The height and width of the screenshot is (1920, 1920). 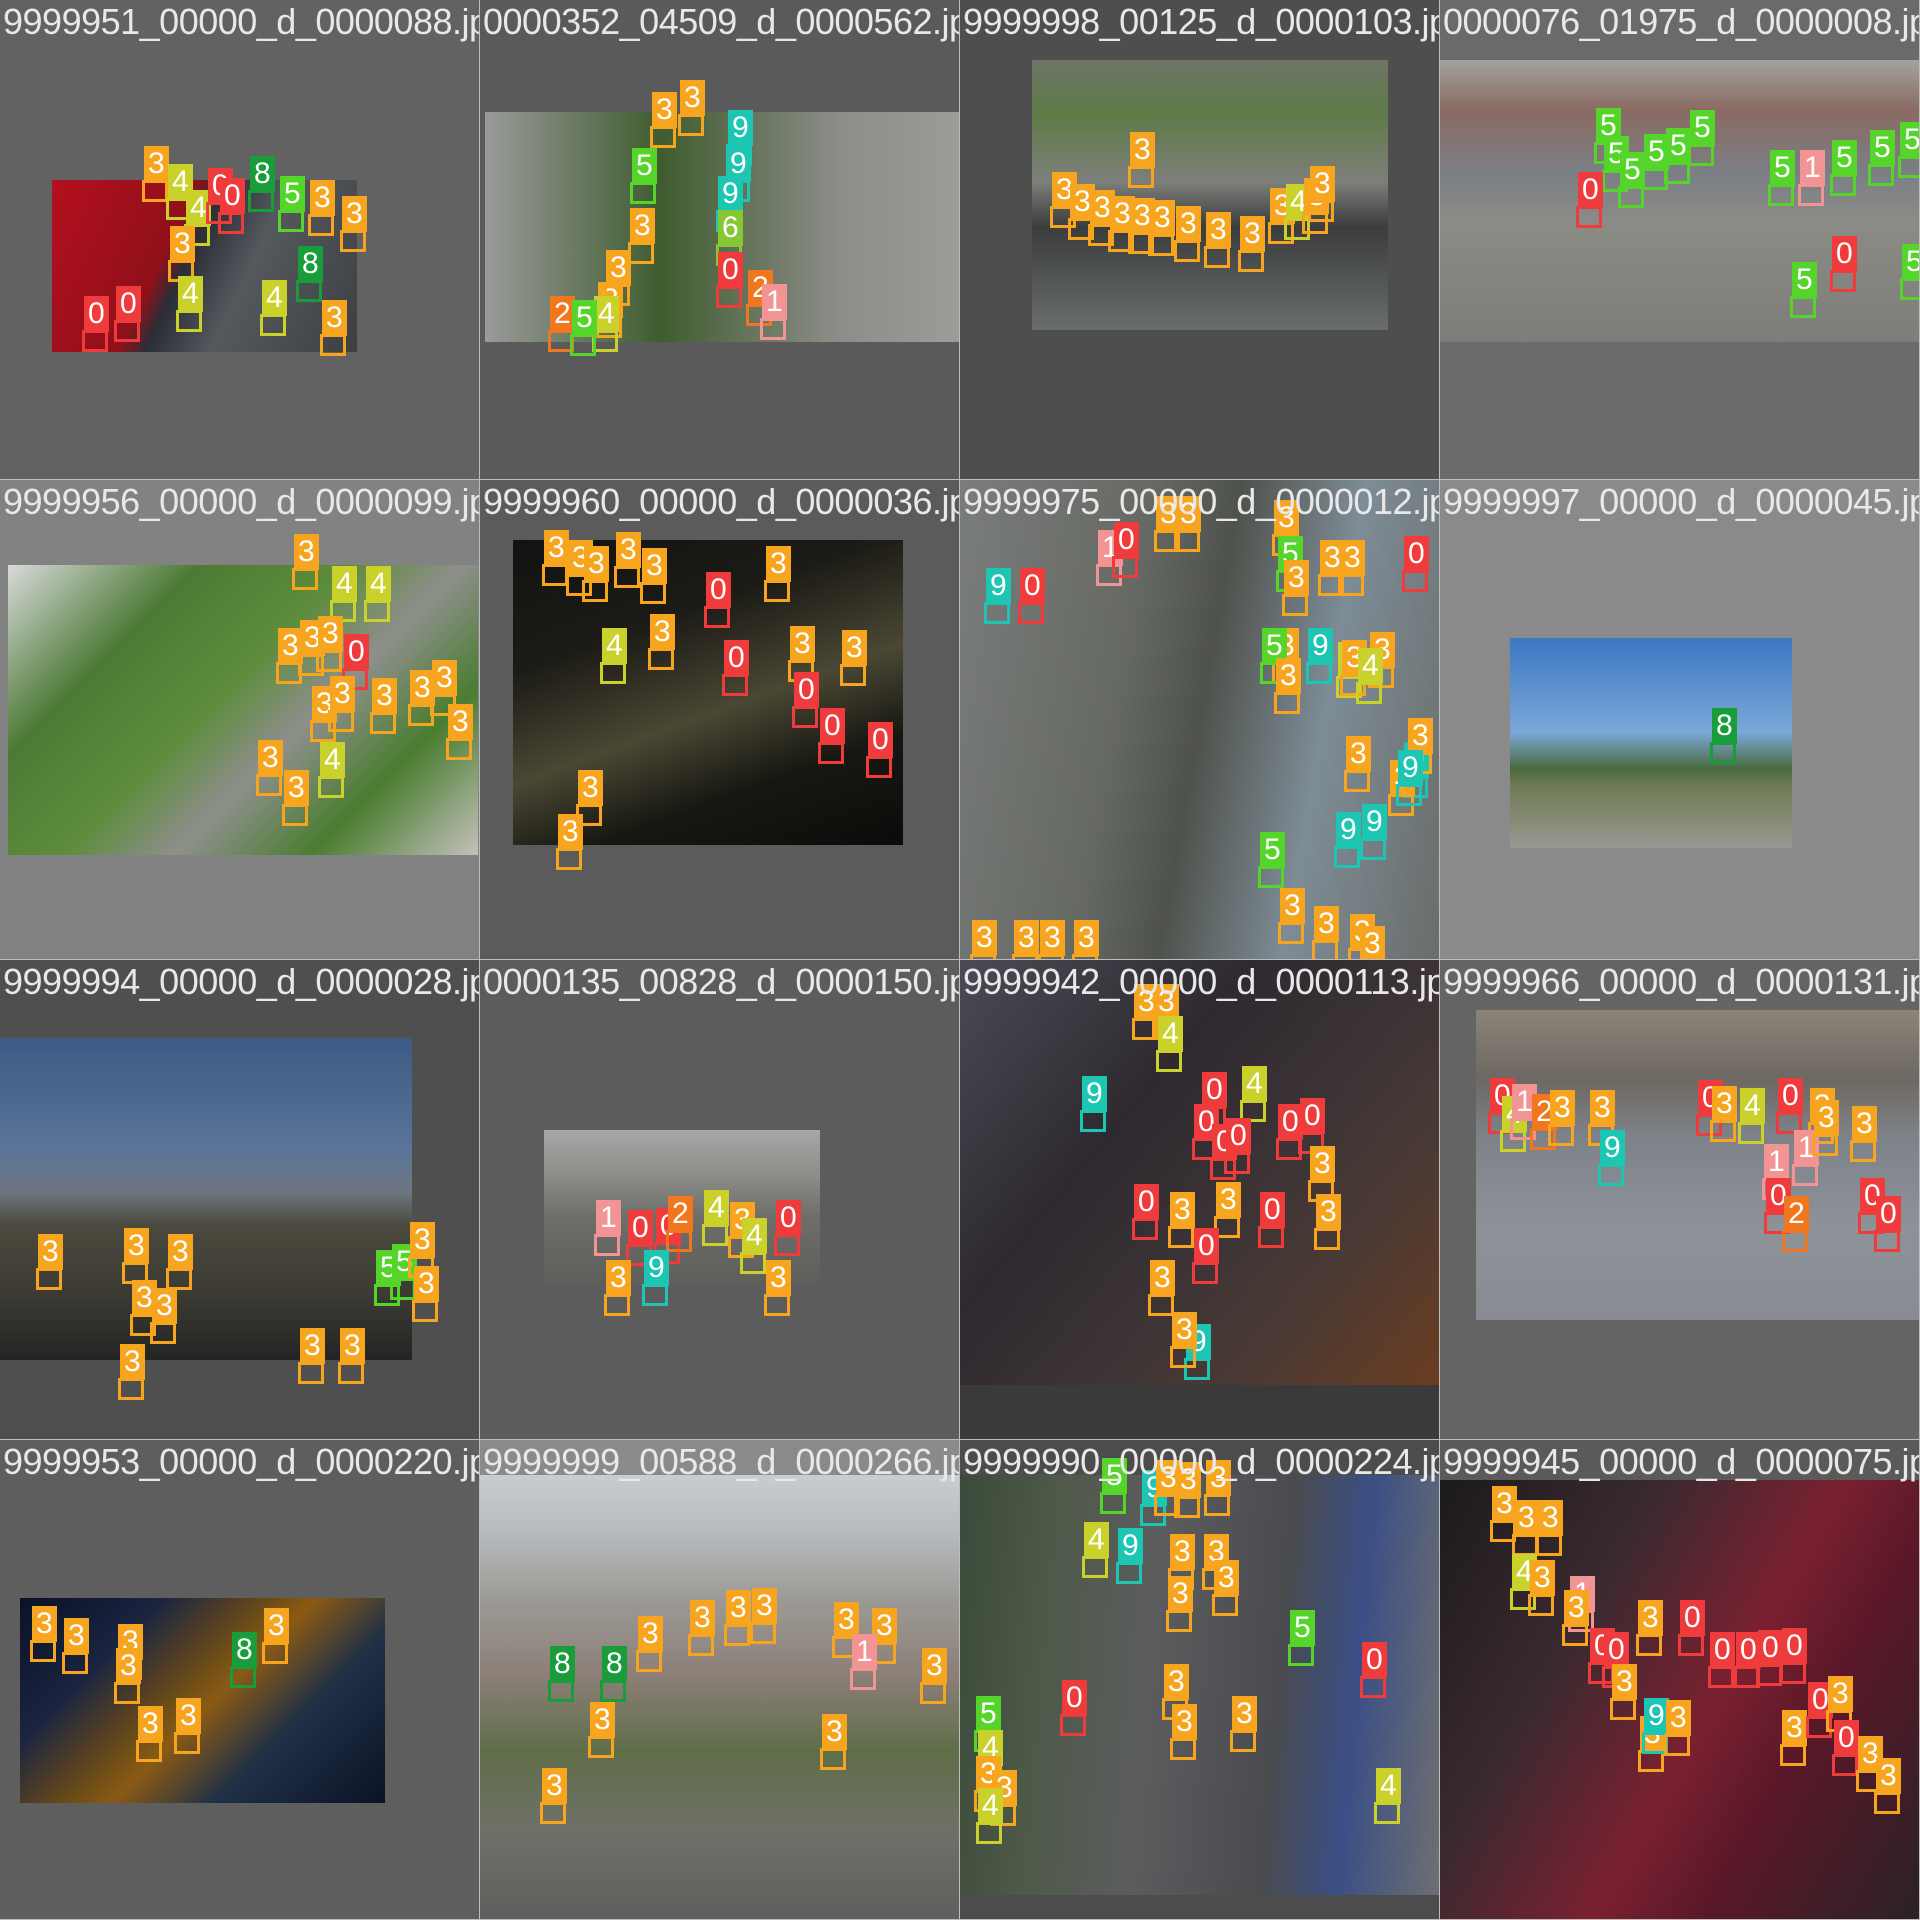 What do you see at coordinates (240, 1200) in the screenshot?
I see `mosaic-tile: 9999994_00000_d_0000028.jpg 333333553333` at bounding box center [240, 1200].